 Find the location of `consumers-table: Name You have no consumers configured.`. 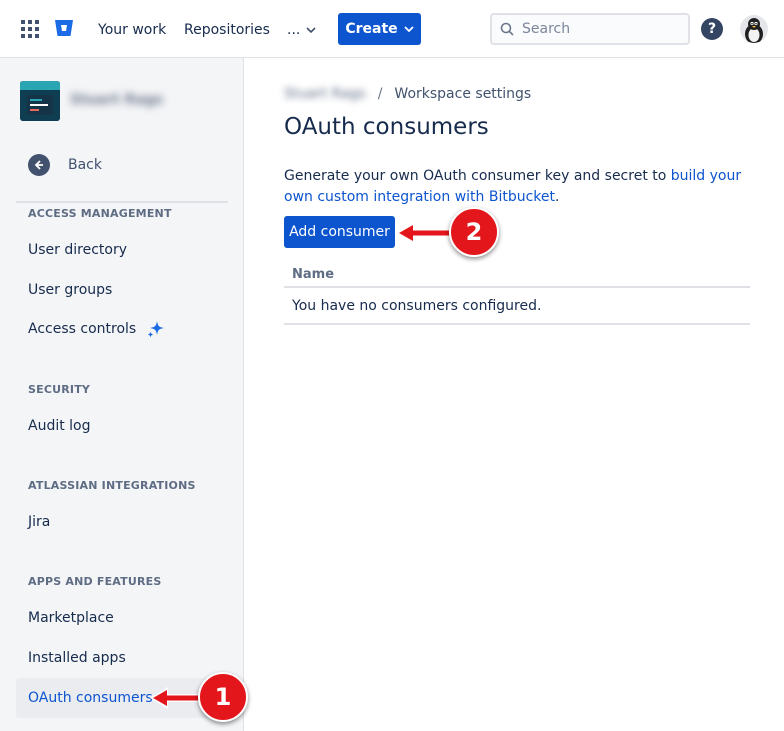

consumers-table: Name You have no consumers configured. is located at coordinates (517, 293).